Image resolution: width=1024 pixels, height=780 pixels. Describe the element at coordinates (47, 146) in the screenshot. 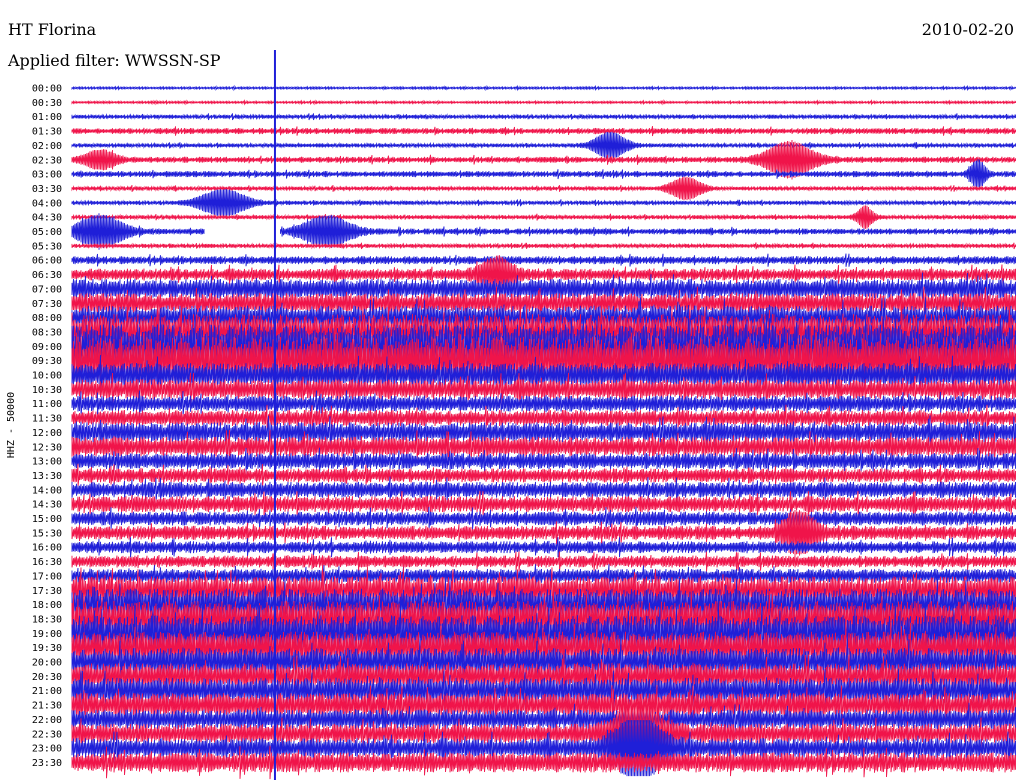

I see `time-label: 02:00` at that location.